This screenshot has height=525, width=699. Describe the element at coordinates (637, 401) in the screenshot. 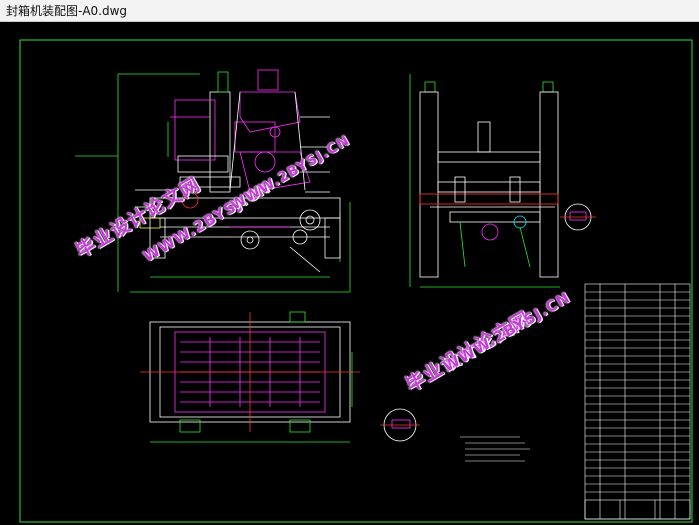

I see `bill-of-materials-table` at that location.